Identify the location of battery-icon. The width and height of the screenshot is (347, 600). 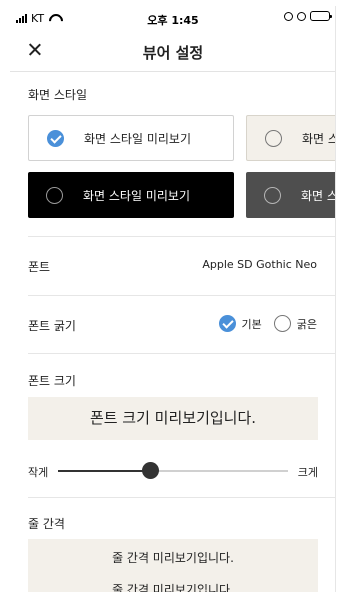
(321, 16).